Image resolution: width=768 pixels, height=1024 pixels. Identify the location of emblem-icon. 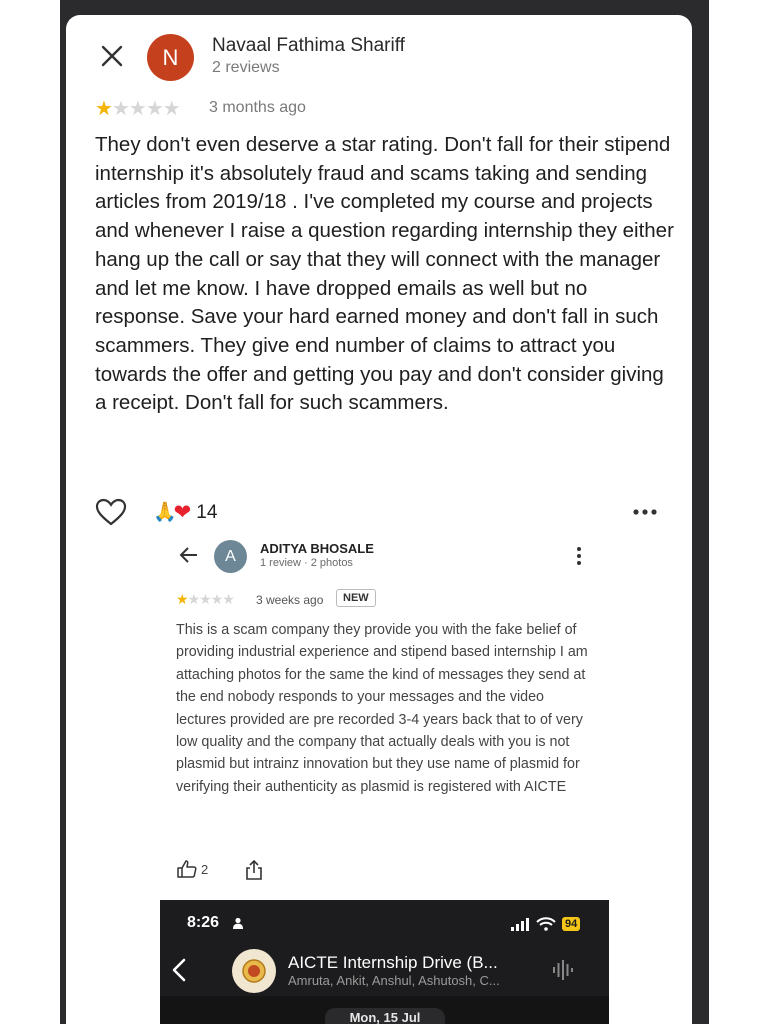
(254, 971).